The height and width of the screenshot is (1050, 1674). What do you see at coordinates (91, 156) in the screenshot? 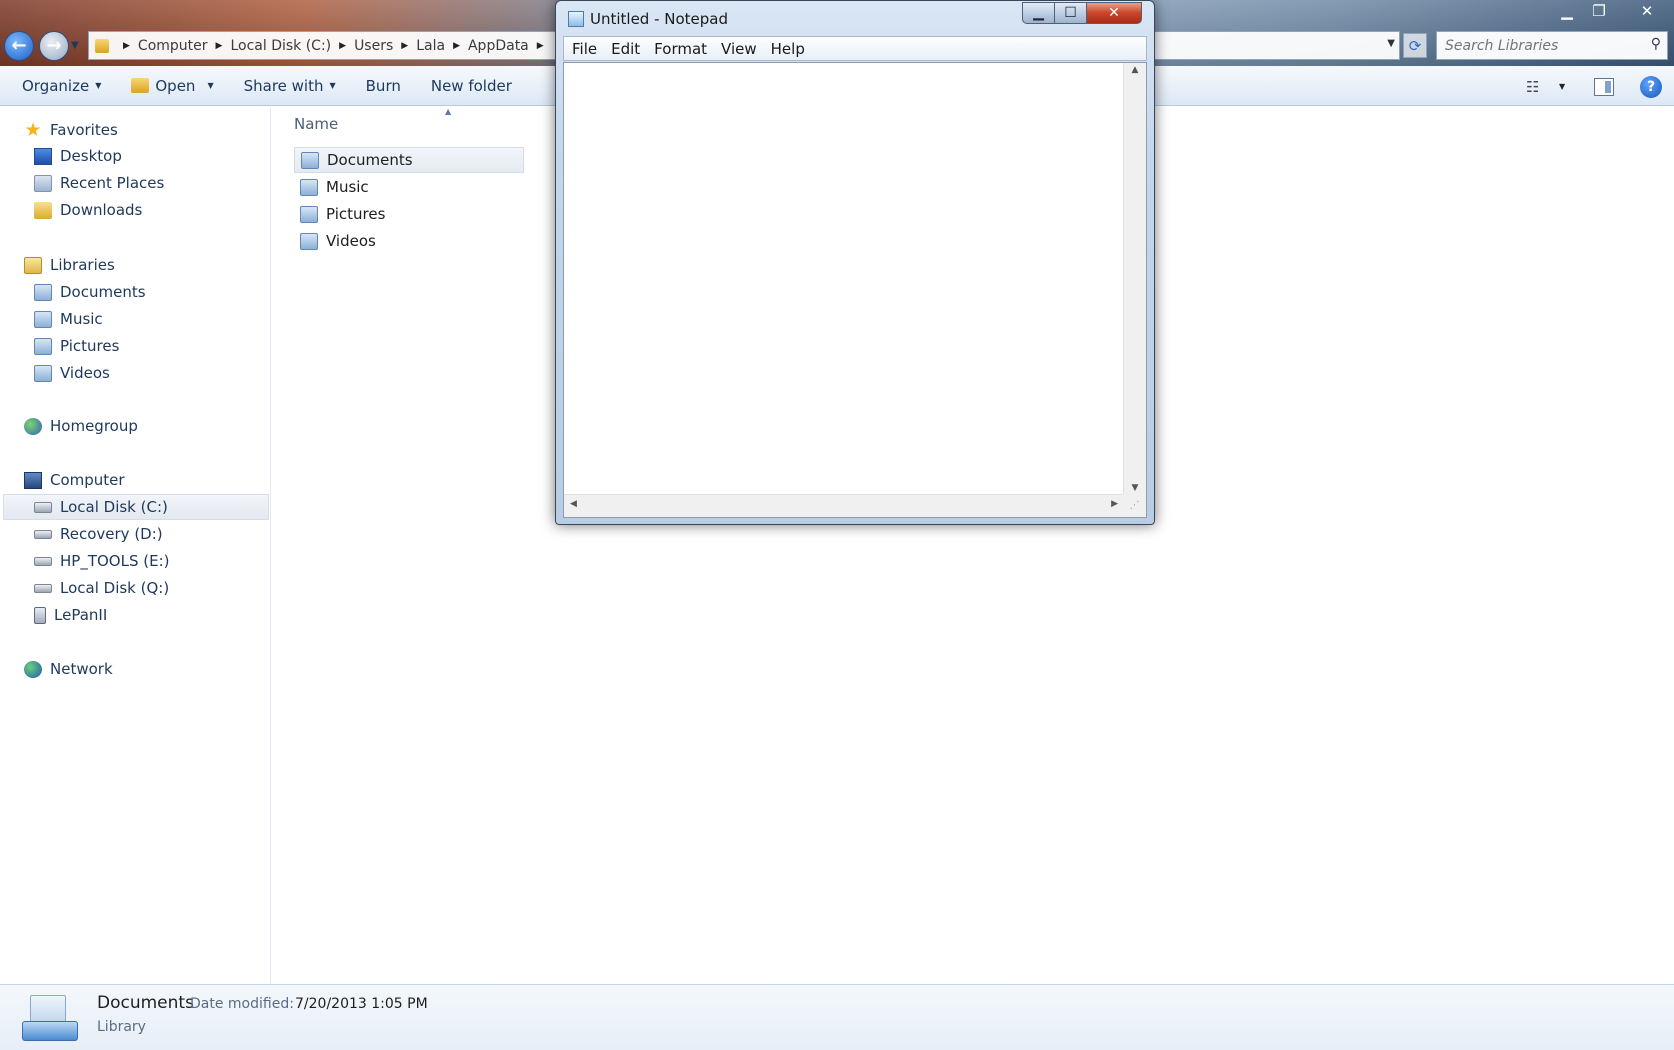
I see `nav-label: Desktop` at bounding box center [91, 156].